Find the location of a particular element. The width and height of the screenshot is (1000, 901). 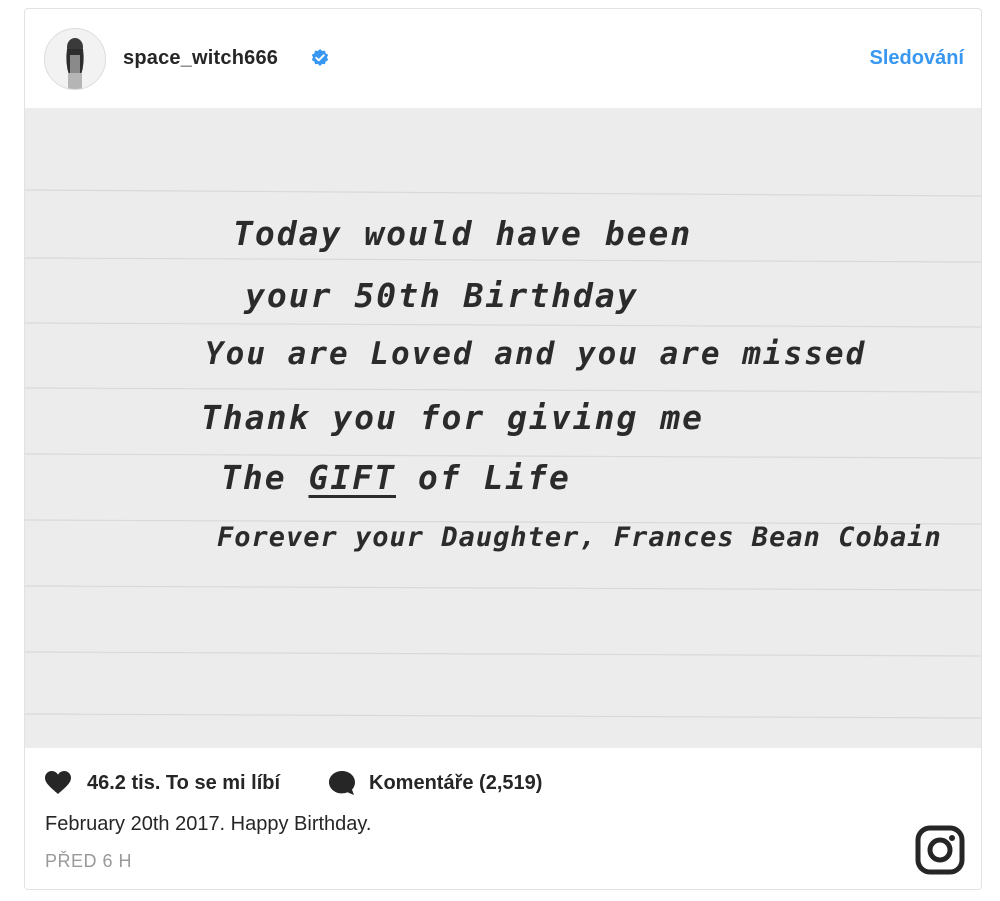

handwritten-line-4: Thank you for giving me is located at coordinates (452, 417).